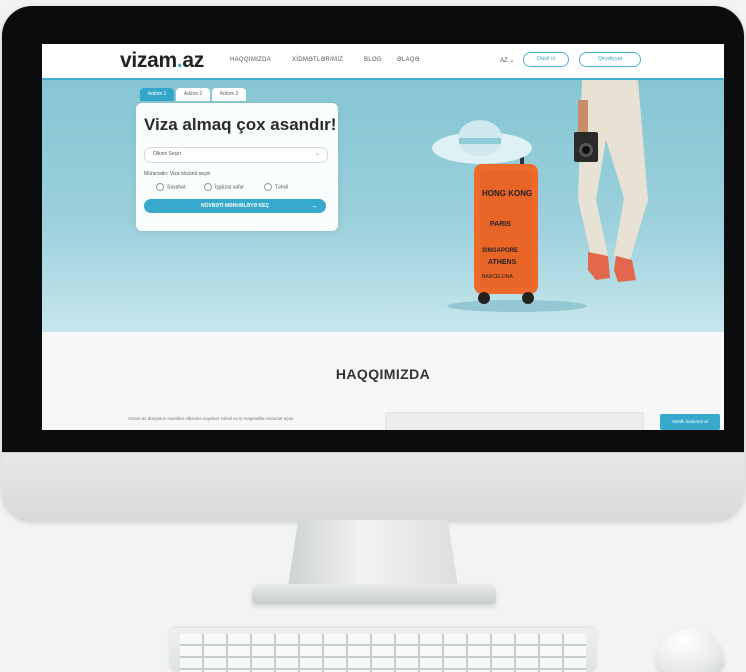 The width and height of the screenshot is (746, 672). What do you see at coordinates (498, 277) in the screenshot?
I see `suitcase-text-barcelona: BARCELONA` at bounding box center [498, 277].